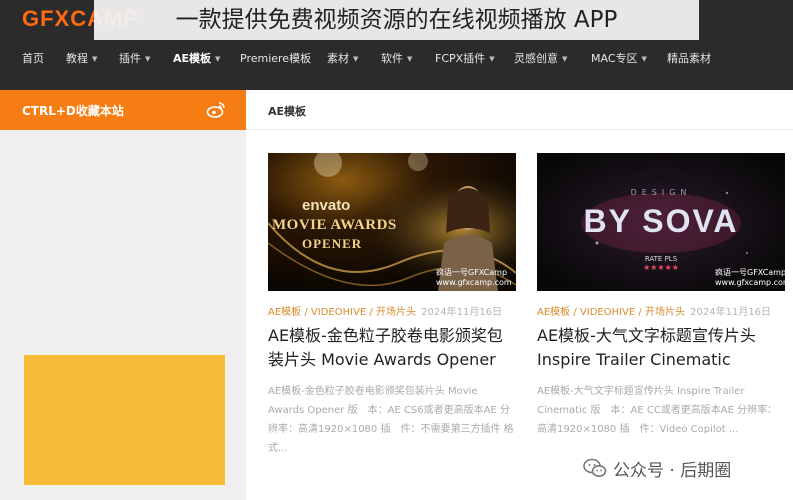 This screenshot has width=793, height=500. I want to click on caption-banner: 一款提供免费视频资源的在线视频播放 APP, so click(396, 20).